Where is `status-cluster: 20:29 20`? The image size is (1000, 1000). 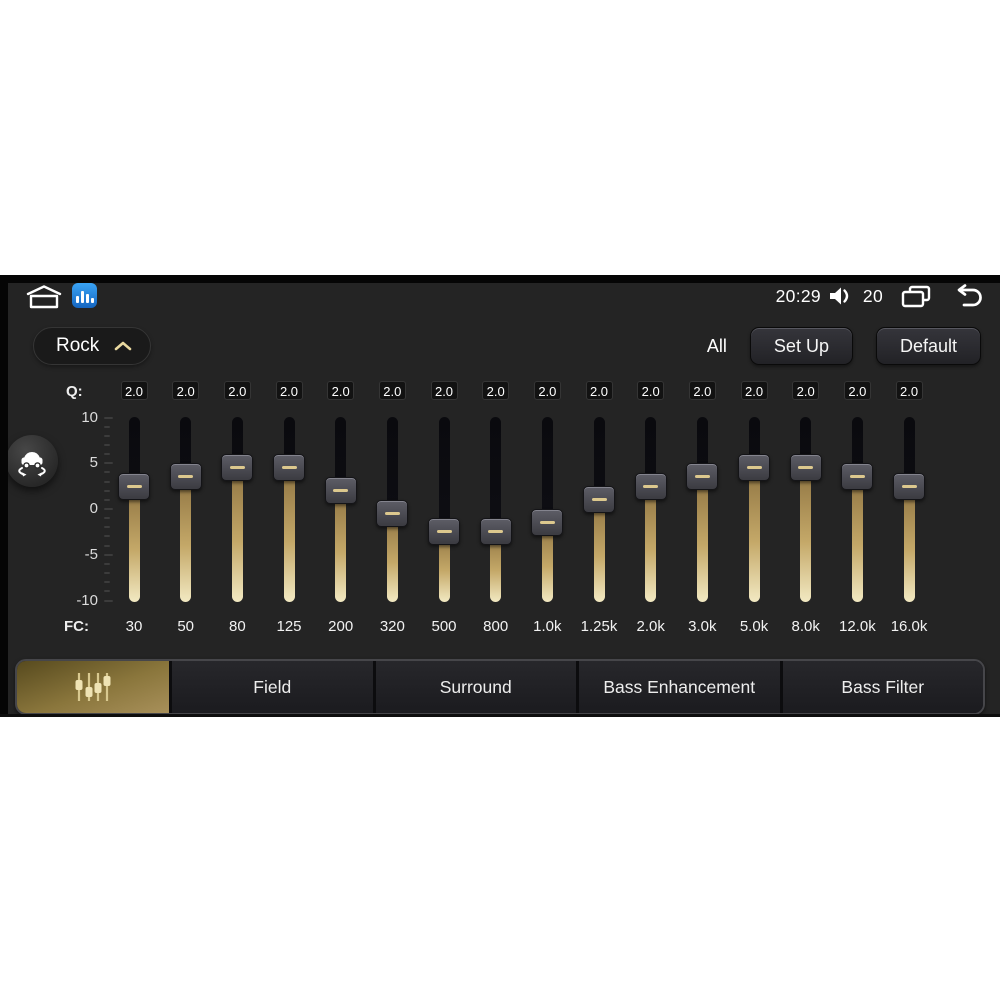
status-cluster: 20:29 20 is located at coordinates (881, 296).